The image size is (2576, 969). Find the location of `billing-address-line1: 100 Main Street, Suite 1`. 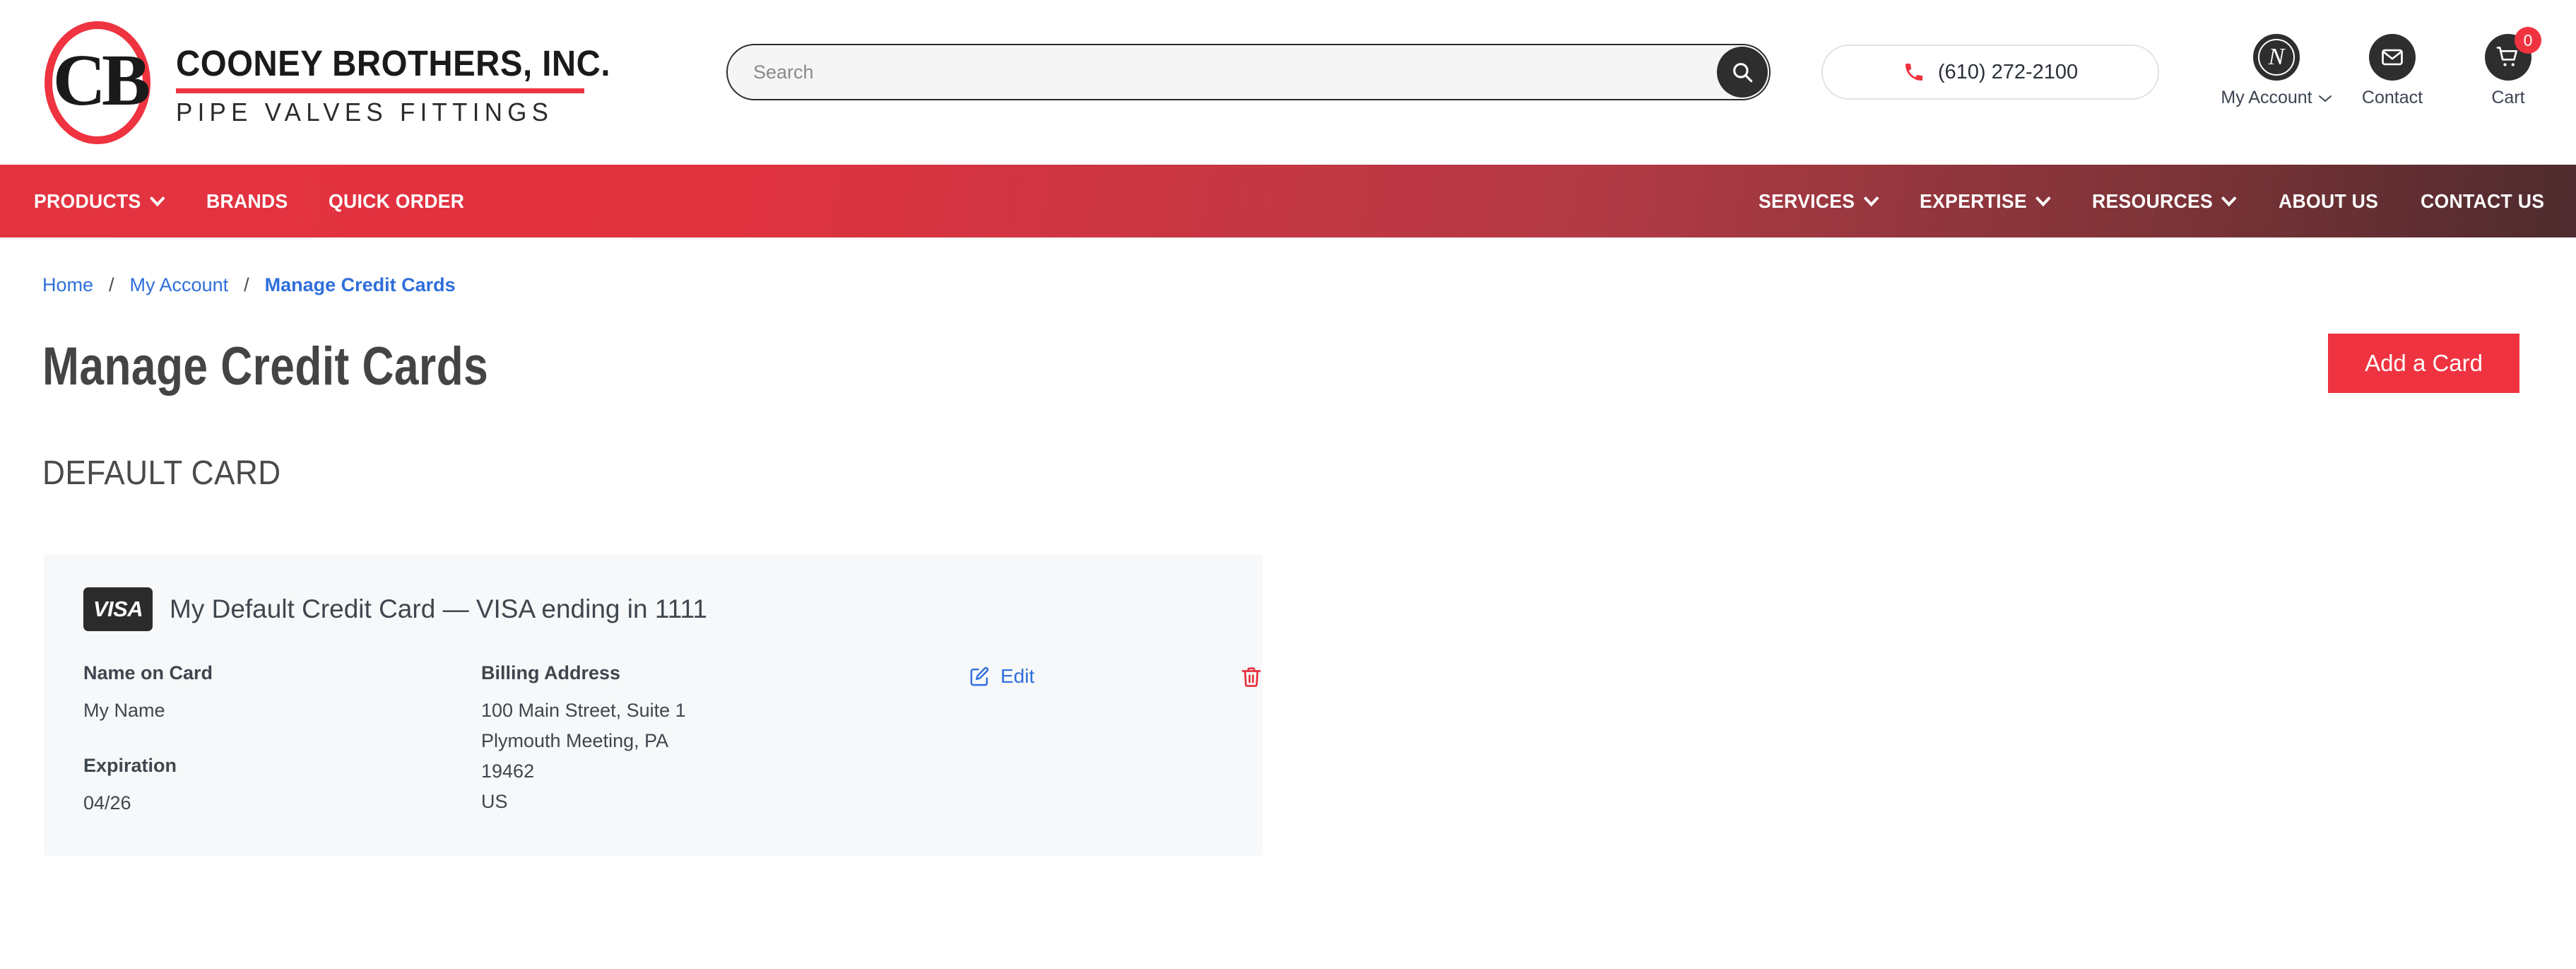

billing-address-line1: 100 Main Street, Suite 1 is located at coordinates (583, 710).